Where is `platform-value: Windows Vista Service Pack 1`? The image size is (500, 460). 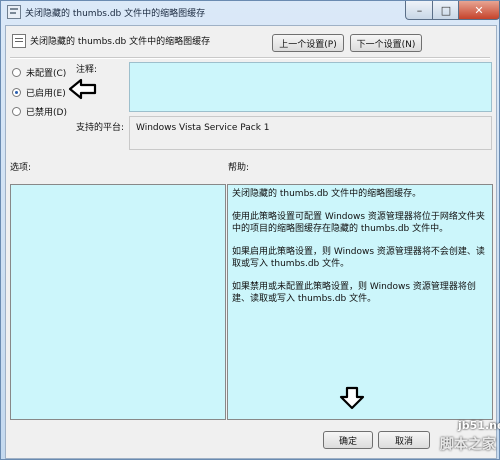
platform-value: Windows Vista Service Pack 1 is located at coordinates (203, 128).